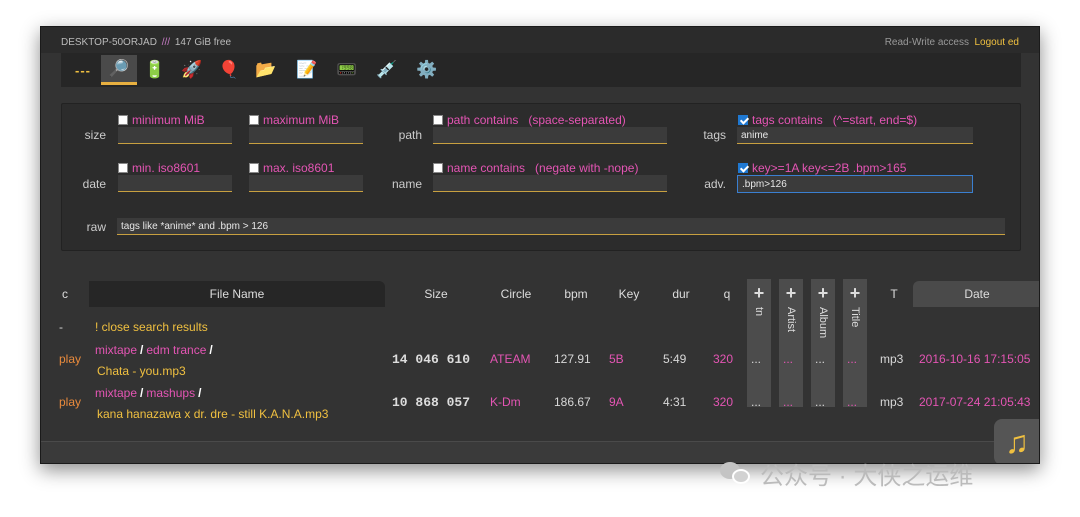 This screenshot has height=517, width=1080. What do you see at coordinates (203, 42) in the screenshot?
I see `free-space: 147 GiB free` at bounding box center [203, 42].